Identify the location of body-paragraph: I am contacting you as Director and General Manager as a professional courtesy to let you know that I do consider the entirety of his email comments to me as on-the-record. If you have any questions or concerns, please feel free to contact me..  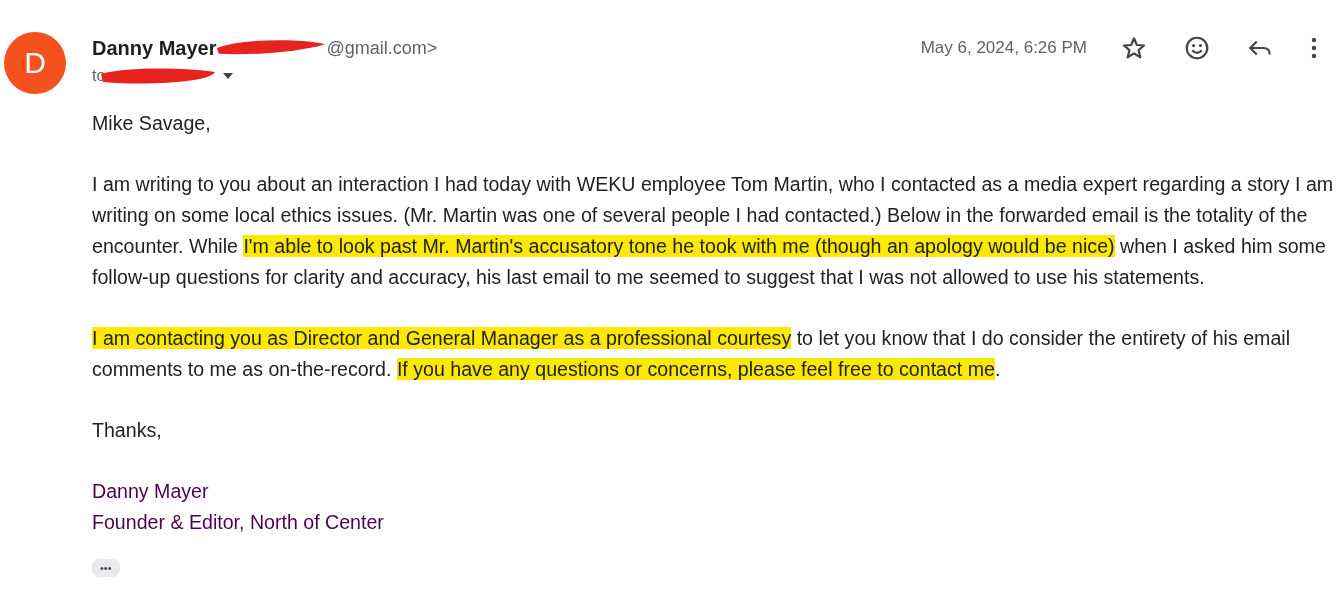
(692, 353).